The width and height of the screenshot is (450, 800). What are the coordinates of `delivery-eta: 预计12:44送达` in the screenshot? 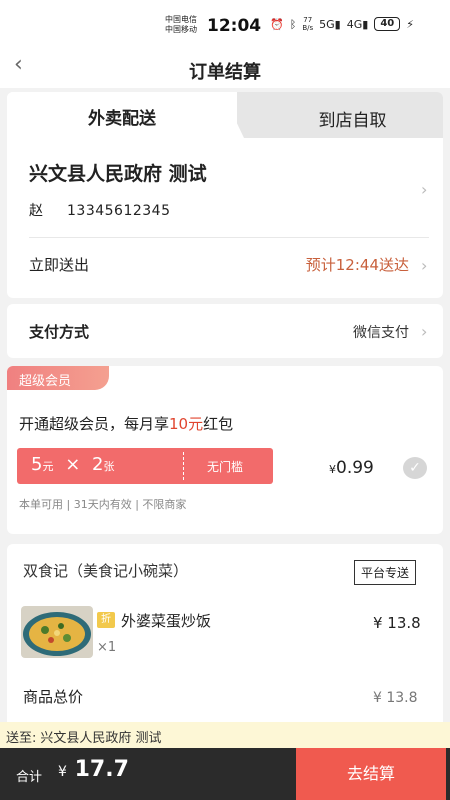 It's located at (357, 264).